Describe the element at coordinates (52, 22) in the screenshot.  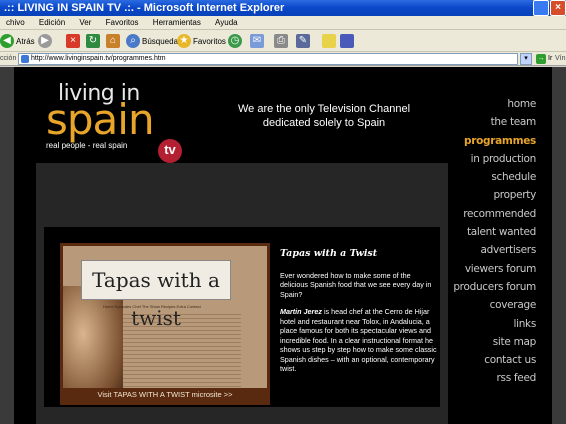
I see `menu-edit: Edición` at that location.